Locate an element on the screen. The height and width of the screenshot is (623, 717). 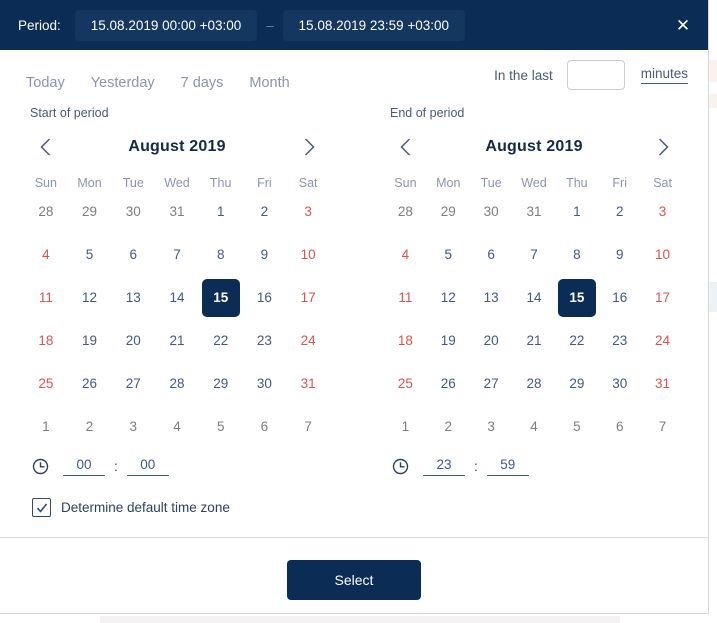
start-prev-month-icon is located at coordinates (45, 147).